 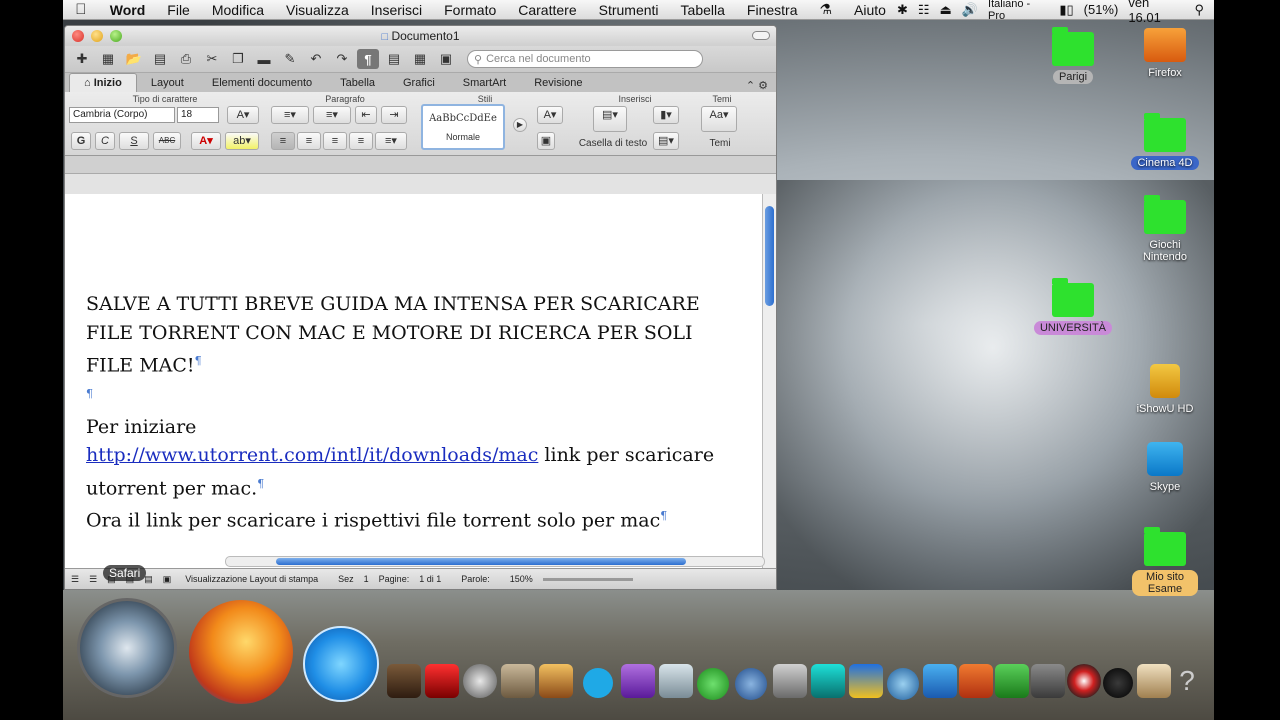 I want to click on copy-icon: ❐, so click(x=238, y=59).